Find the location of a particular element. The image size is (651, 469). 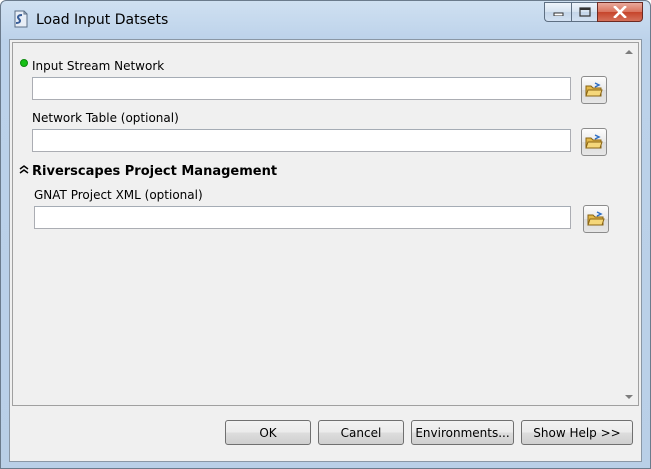

maximize-button is located at coordinates (584, 12).